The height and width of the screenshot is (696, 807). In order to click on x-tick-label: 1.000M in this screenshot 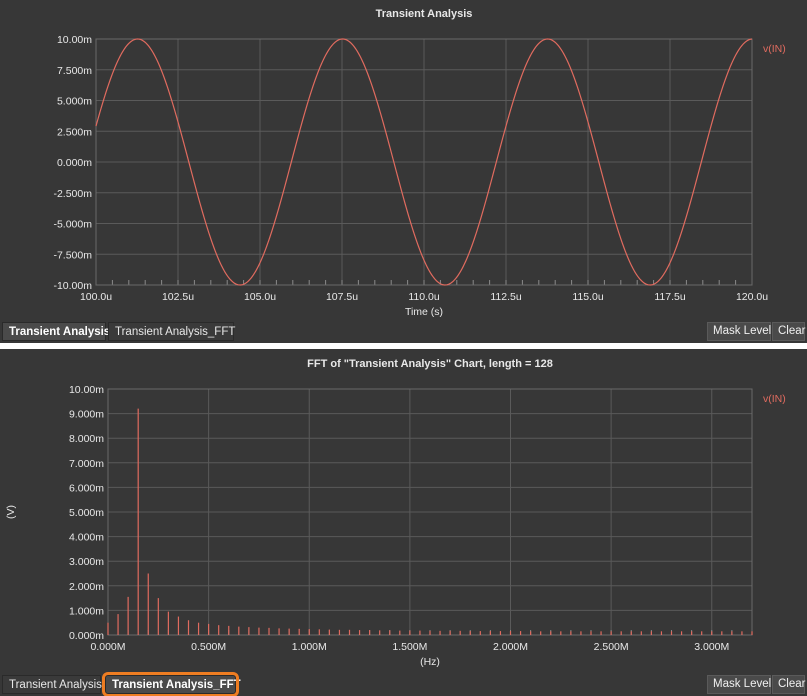, I will do `click(309, 647)`.